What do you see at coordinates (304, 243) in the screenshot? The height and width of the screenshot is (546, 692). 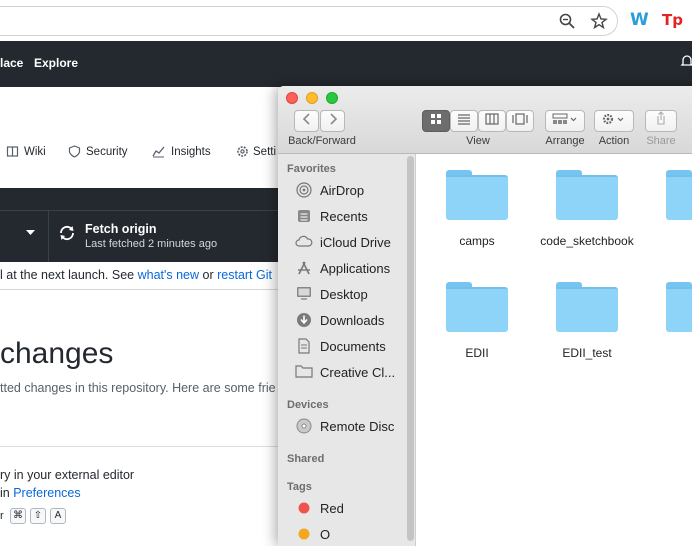 I see `cloud-icon` at bounding box center [304, 243].